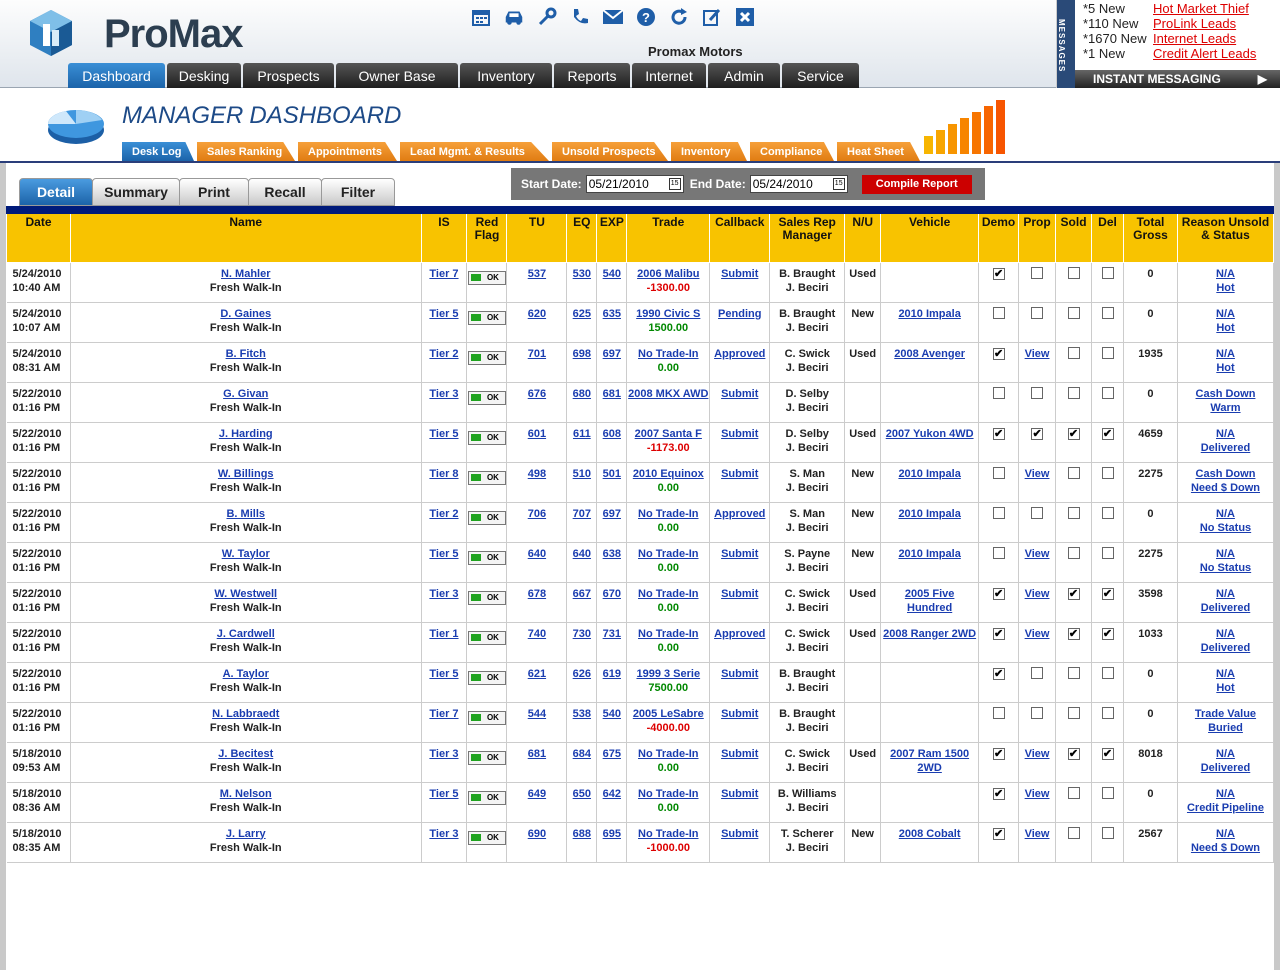 This screenshot has height=970, width=1280. What do you see at coordinates (245, 314) in the screenshot?
I see `customer-name-link: D. Gaines` at bounding box center [245, 314].